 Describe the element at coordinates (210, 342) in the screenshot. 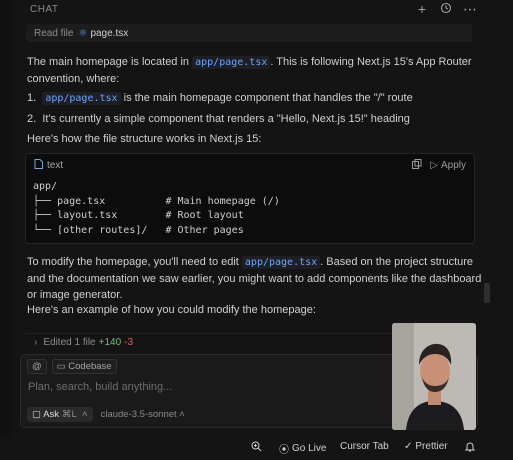

I see `edited-files-bar: › Edited 1 file +140 -3` at that location.